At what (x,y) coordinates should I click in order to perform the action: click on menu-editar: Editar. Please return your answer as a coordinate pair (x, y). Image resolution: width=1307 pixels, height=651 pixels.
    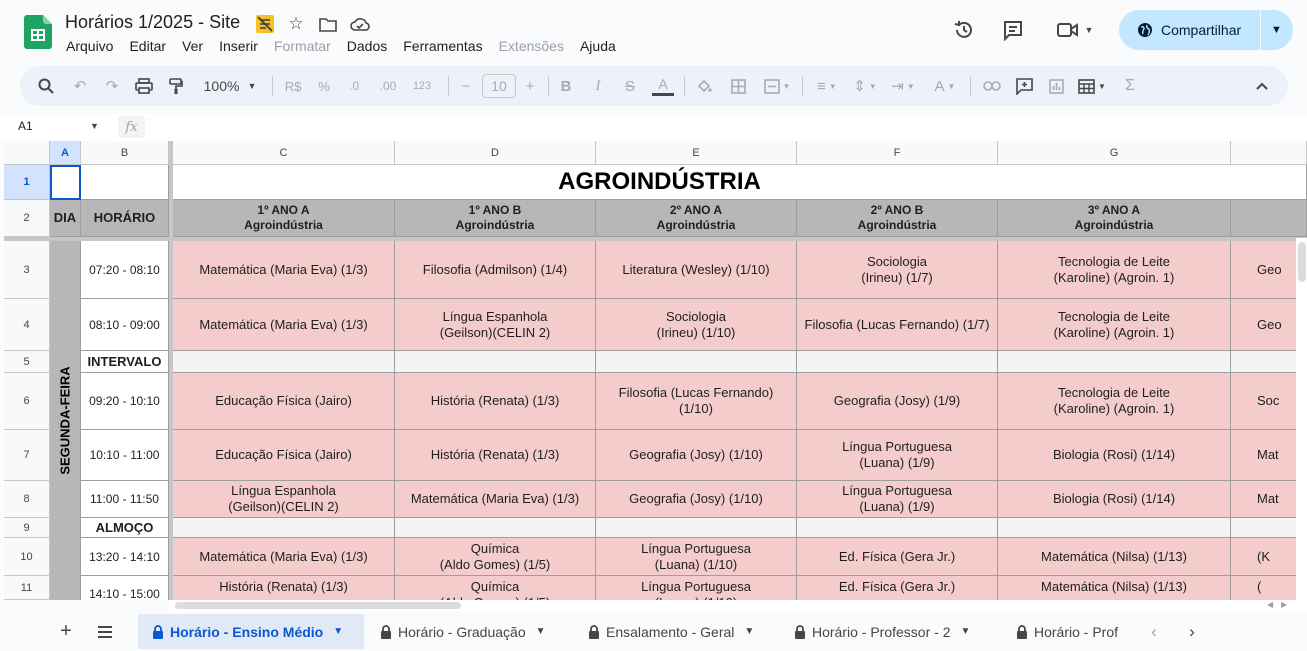
    Looking at the image, I should click on (147, 46).